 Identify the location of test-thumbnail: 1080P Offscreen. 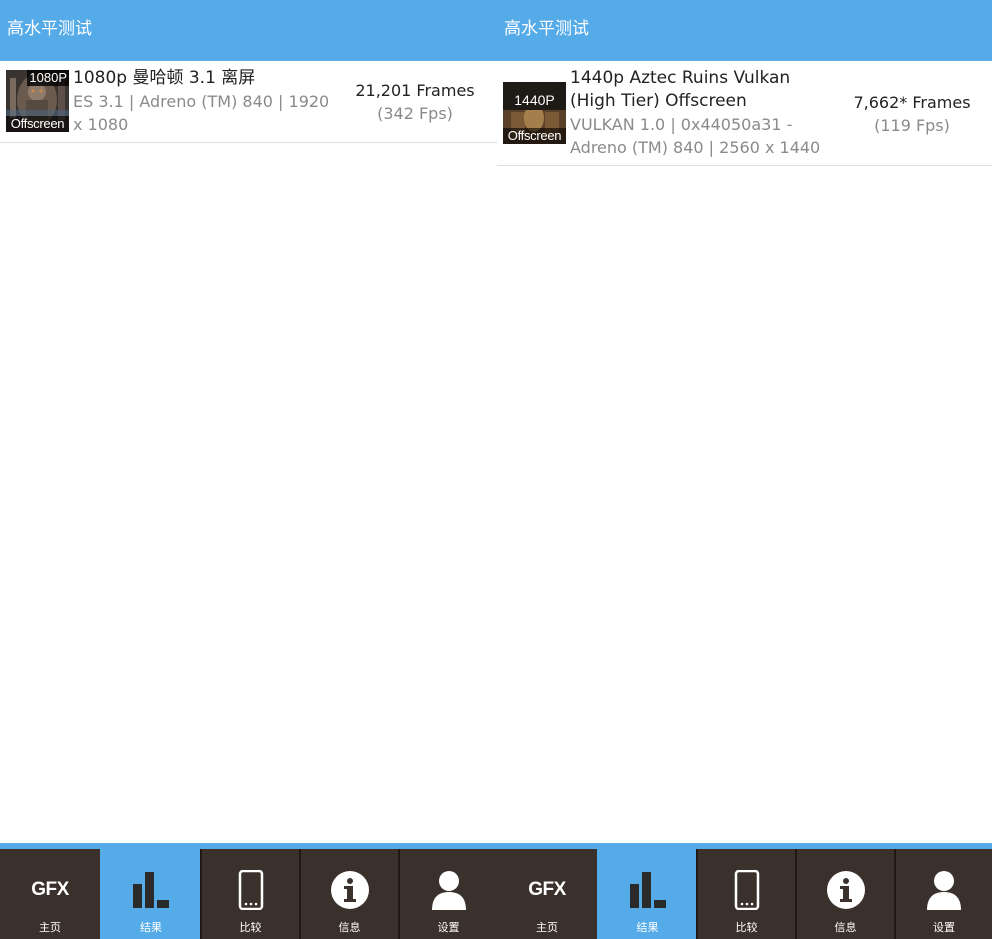
(37, 101).